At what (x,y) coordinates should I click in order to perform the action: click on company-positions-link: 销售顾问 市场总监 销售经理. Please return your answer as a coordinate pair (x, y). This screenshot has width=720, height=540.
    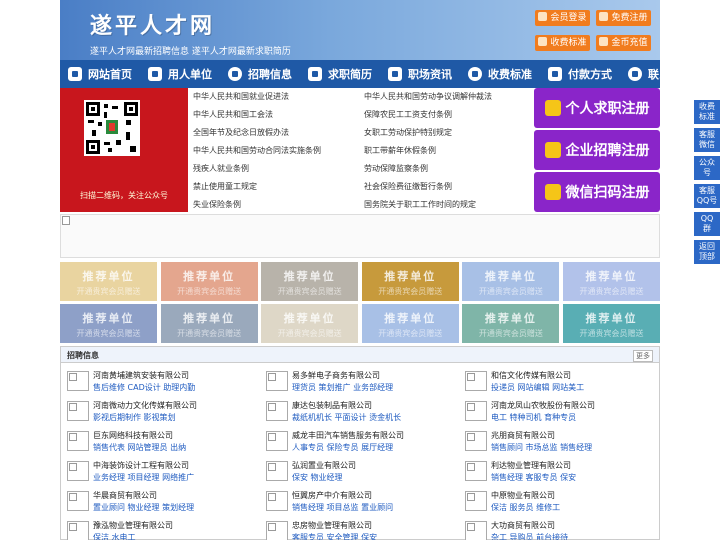
    Looking at the image, I should click on (541, 447).